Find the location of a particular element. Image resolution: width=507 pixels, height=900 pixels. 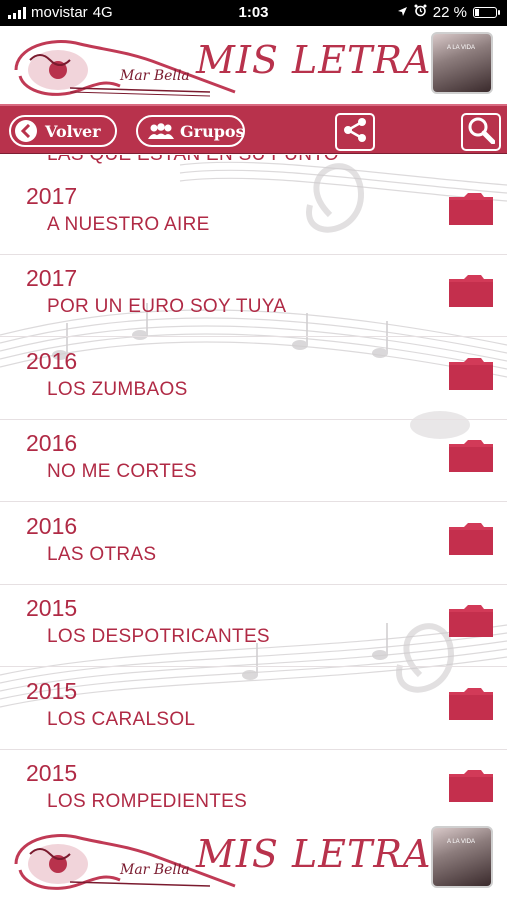

item-name: LOS CARALSOL is located at coordinates (121, 719).